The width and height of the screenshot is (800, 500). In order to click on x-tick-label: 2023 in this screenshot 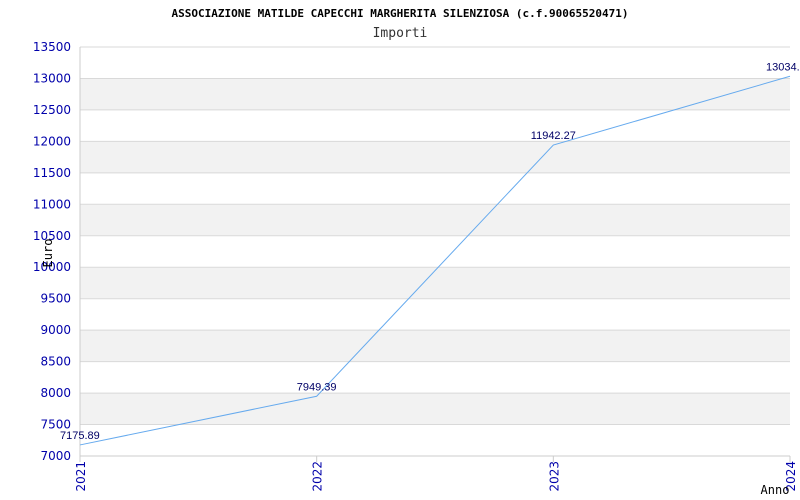, I will do `click(554, 476)`.